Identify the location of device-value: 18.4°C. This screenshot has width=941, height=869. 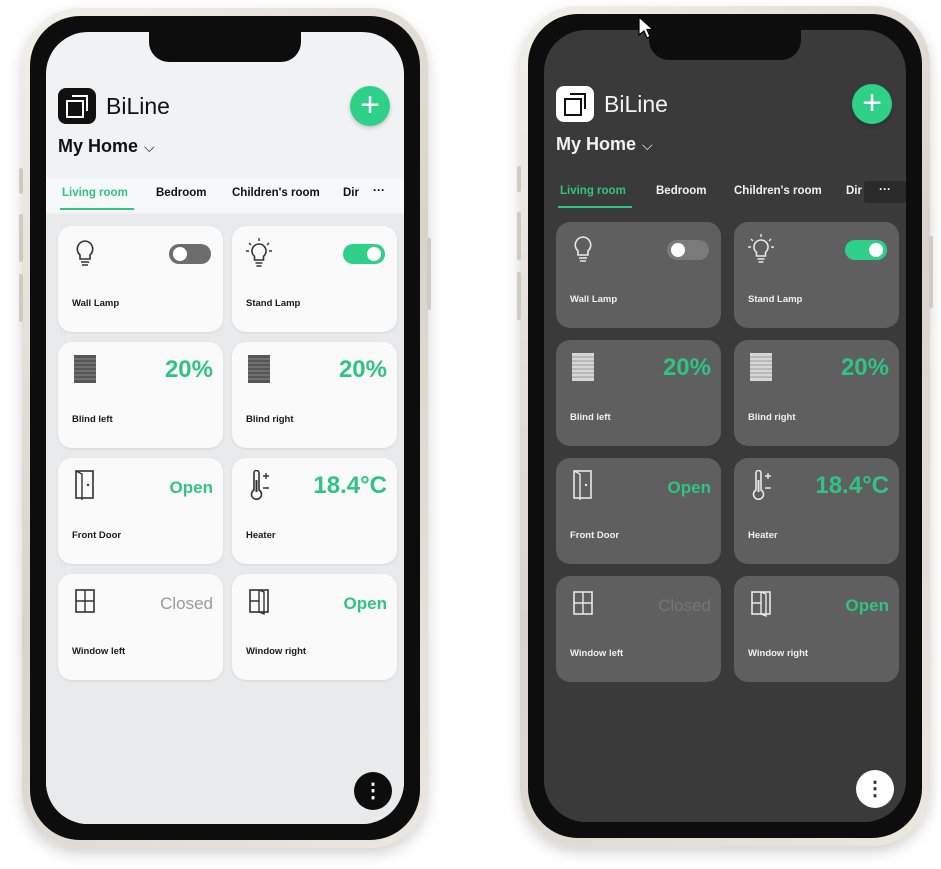
(350, 485).